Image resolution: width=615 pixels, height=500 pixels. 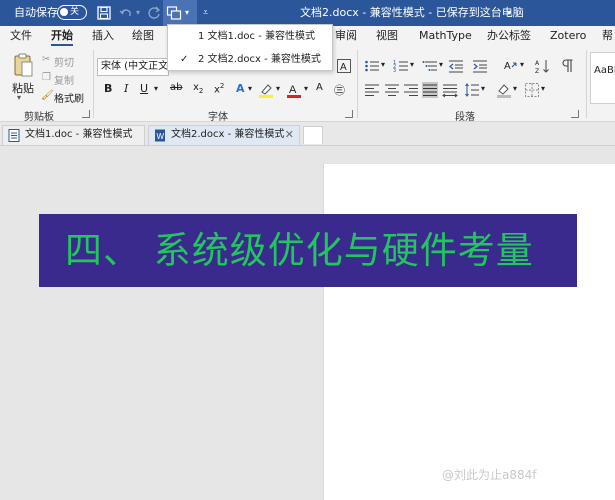 What do you see at coordinates (156, 88) in the screenshot?
I see `underline-dropdown-icon: ▾` at bounding box center [156, 88].